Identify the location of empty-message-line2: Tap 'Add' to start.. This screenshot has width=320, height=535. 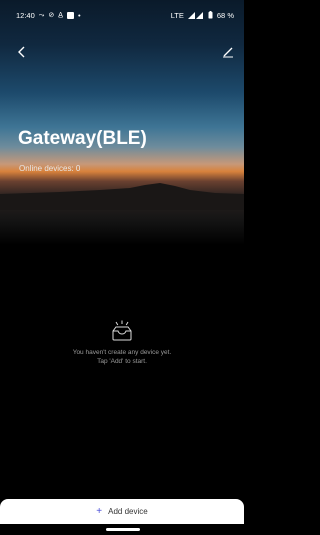
(122, 361).